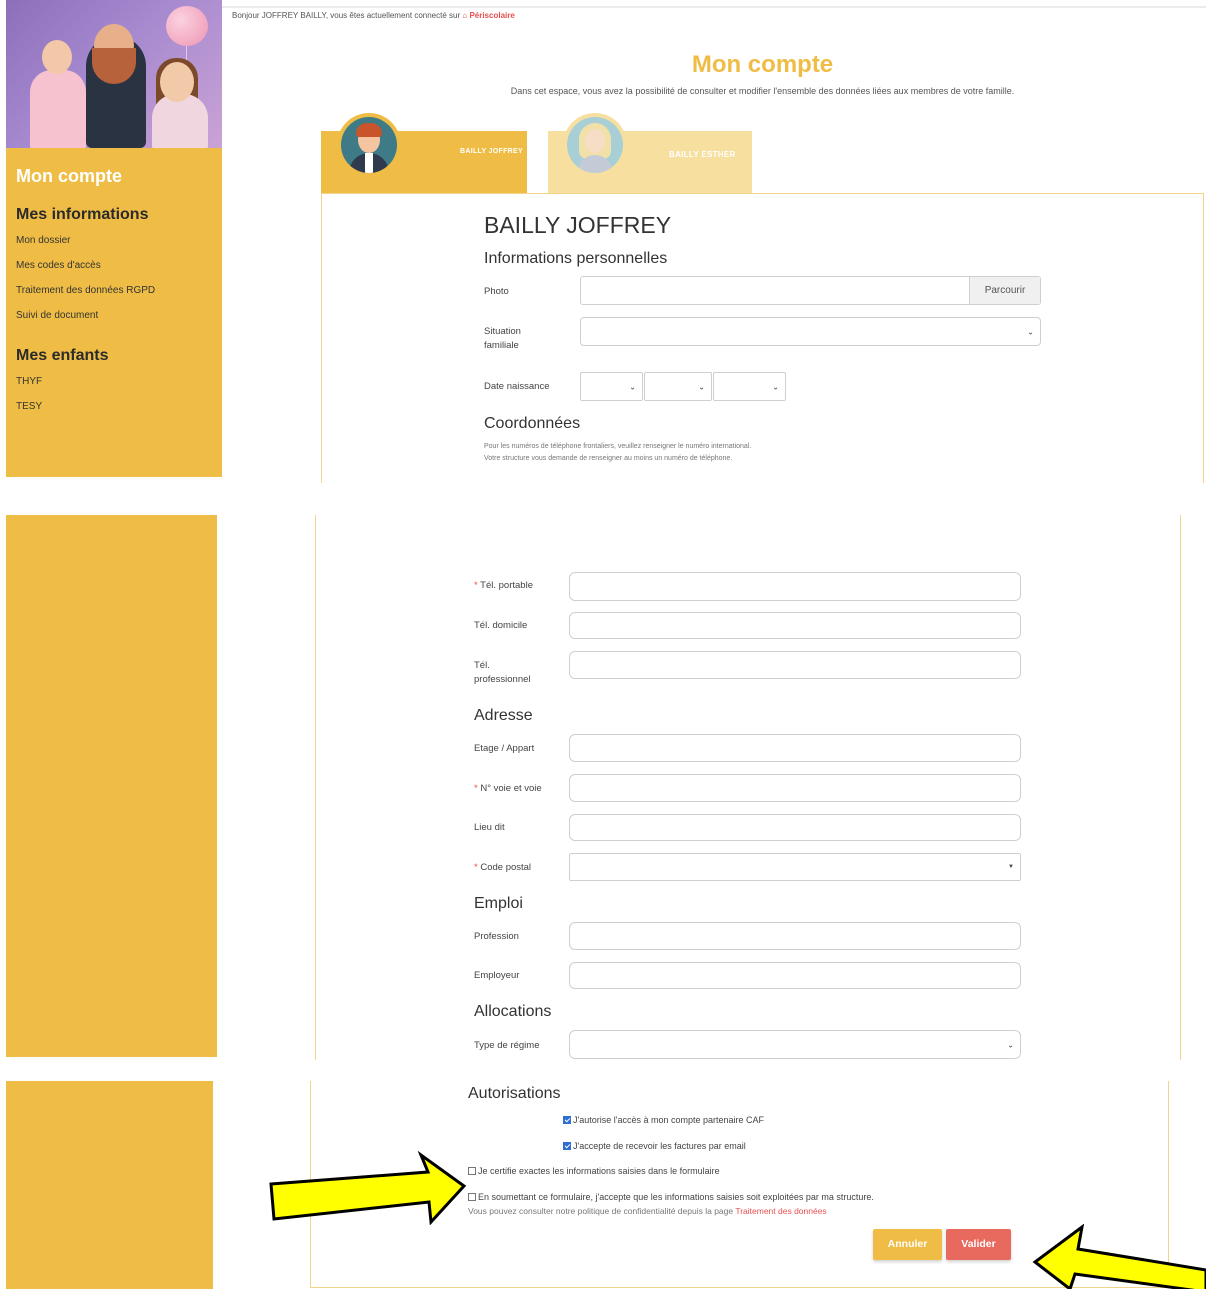 The height and width of the screenshot is (1289, 1206). I want to click on home-phone-input, so click(795, 625).